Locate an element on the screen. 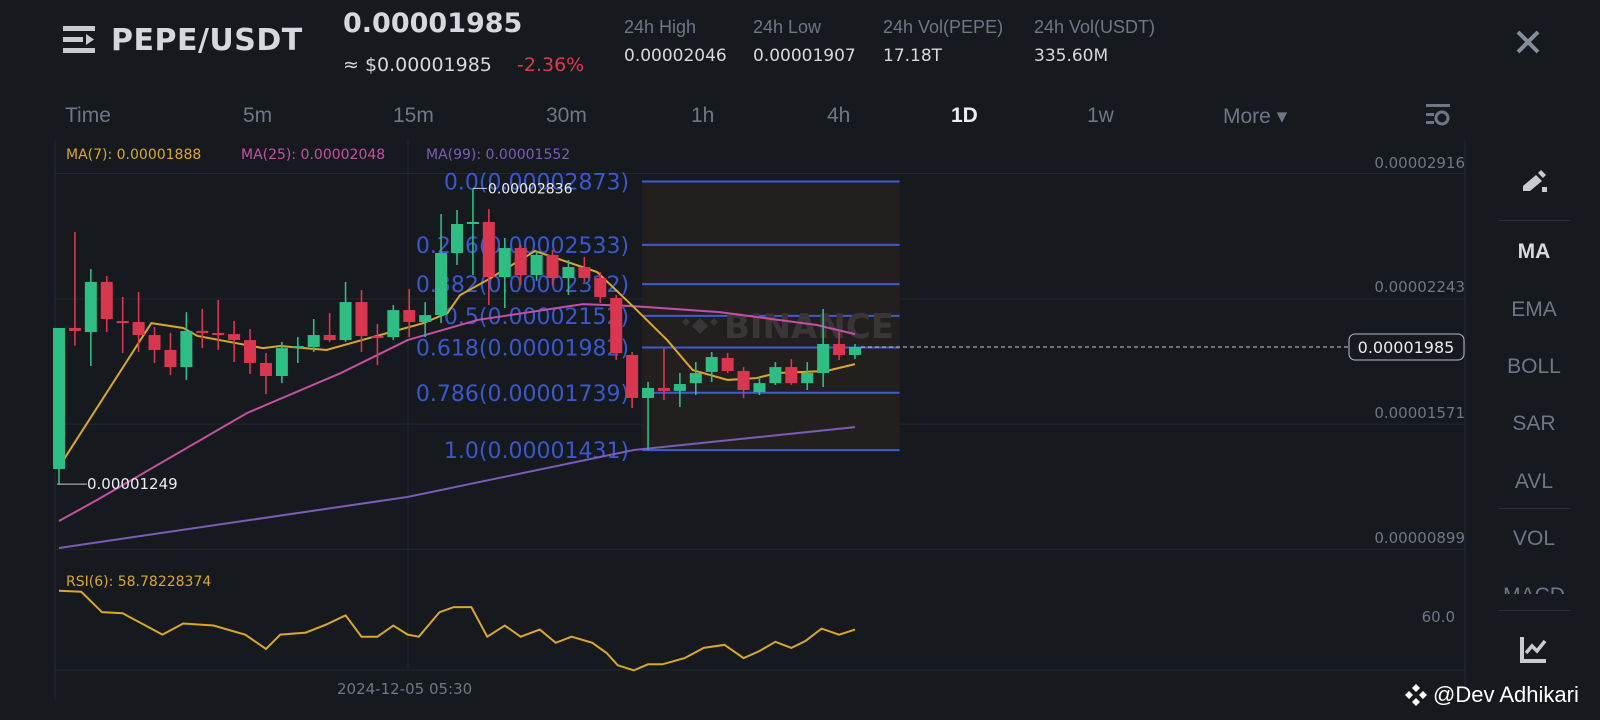 The image size is (1600, 720). y-tick-label: 0.00000899 is located at coordinates (1419, 538).